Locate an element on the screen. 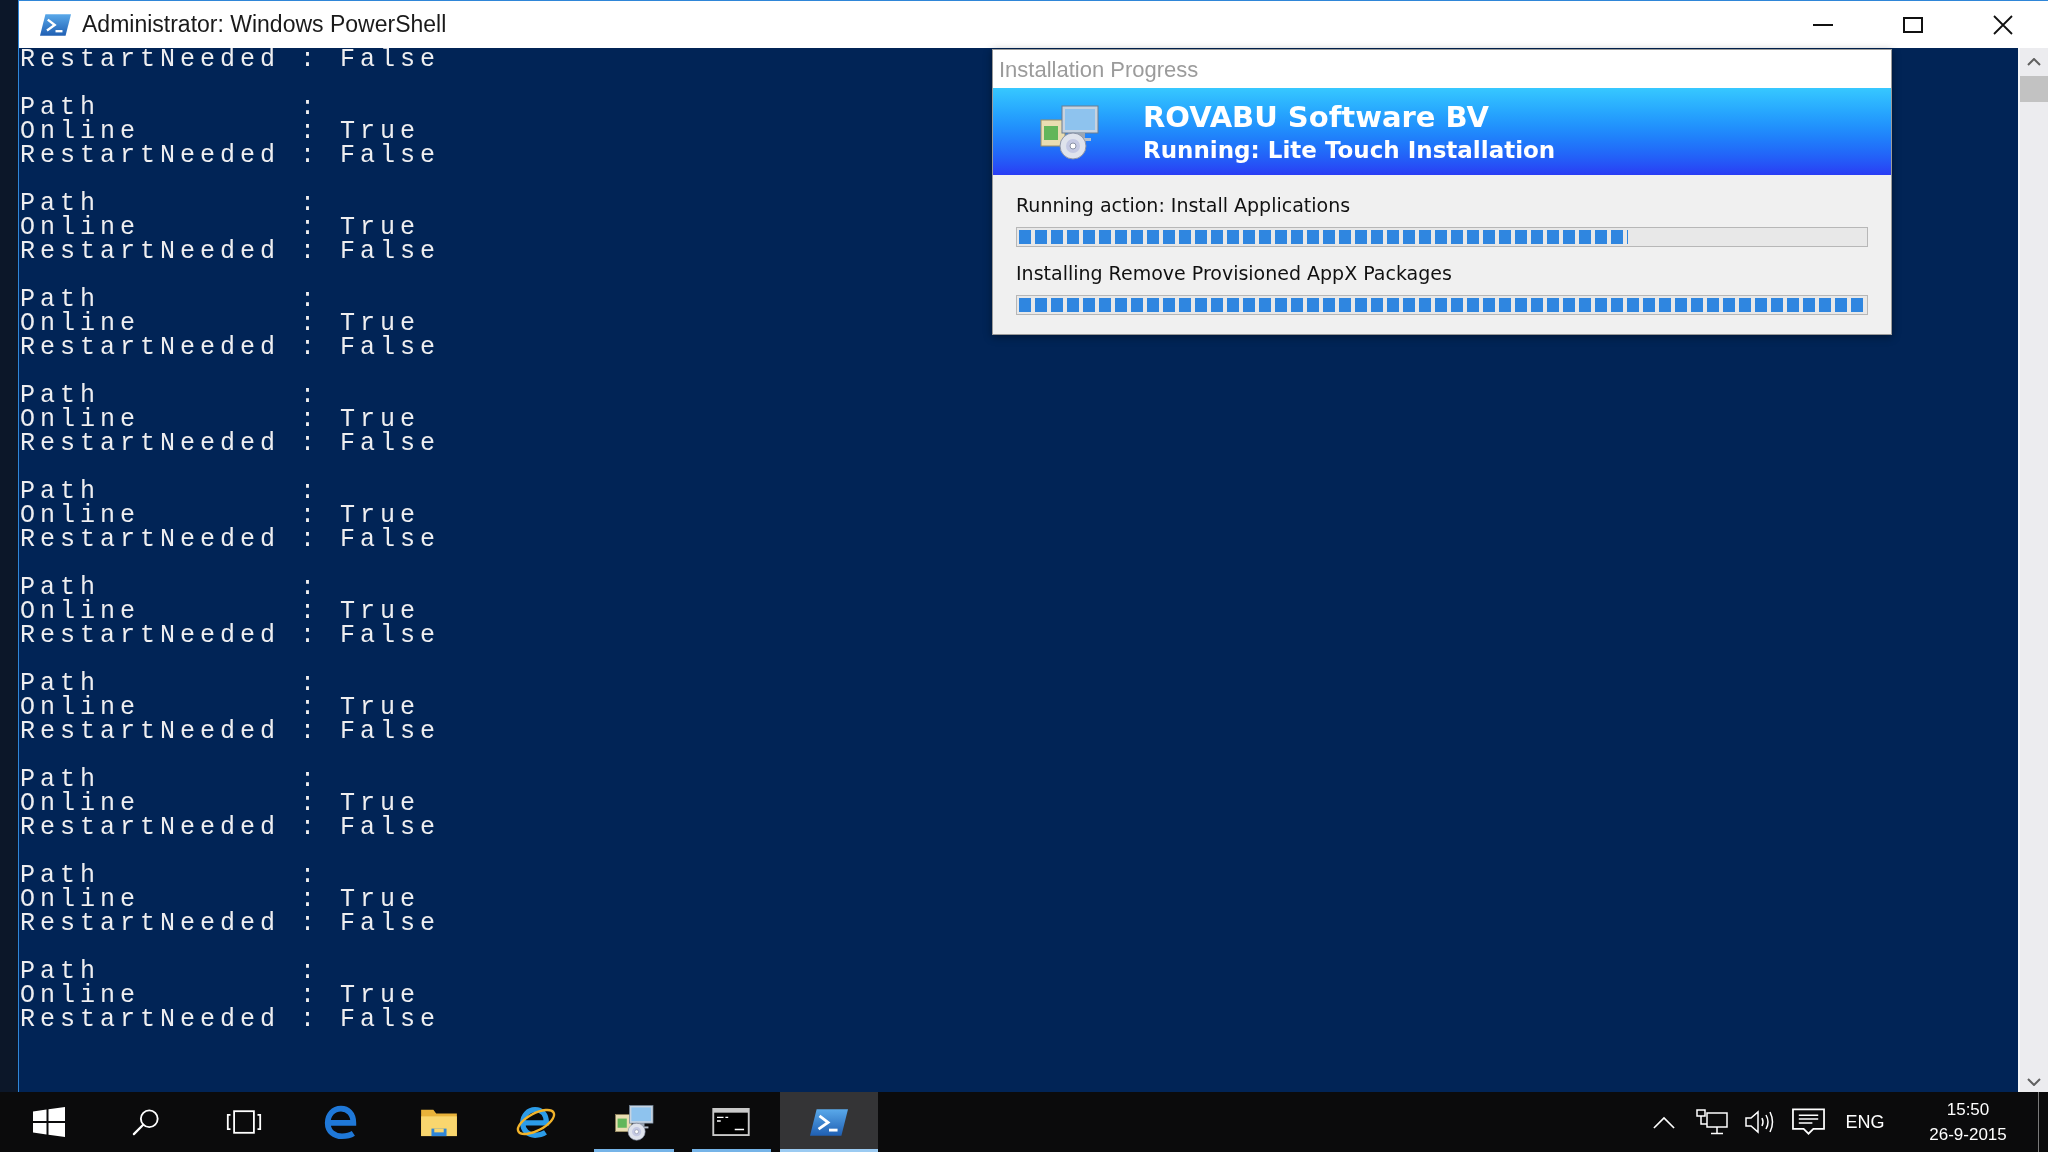  chevron-up-icon is located at coordinates (1664, 1122).